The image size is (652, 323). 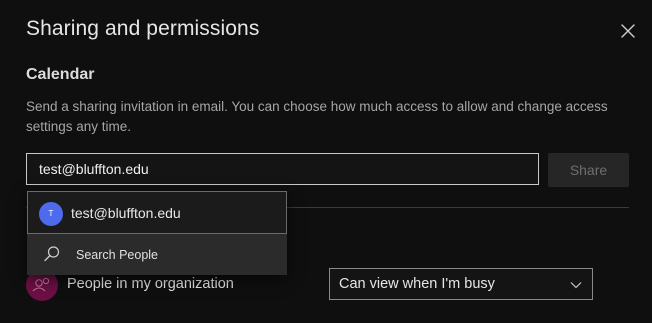 I want to click on people-suggestions-dropdown: T test@bluffton.edu Search People, so click(x=157, y=233).